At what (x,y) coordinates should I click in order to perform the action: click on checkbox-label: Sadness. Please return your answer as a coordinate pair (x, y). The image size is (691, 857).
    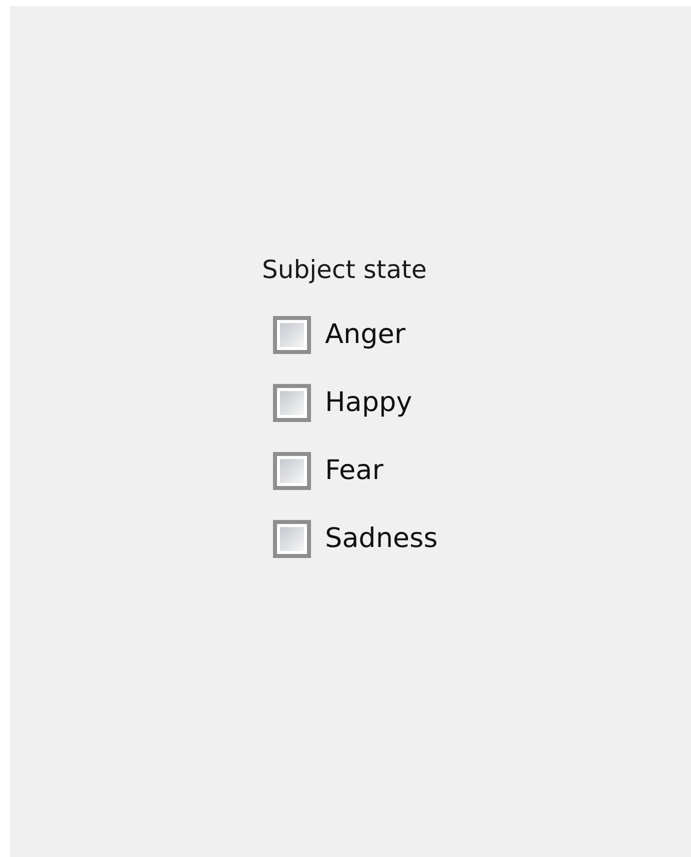
    Looking at the image, I should click on (381, 539).